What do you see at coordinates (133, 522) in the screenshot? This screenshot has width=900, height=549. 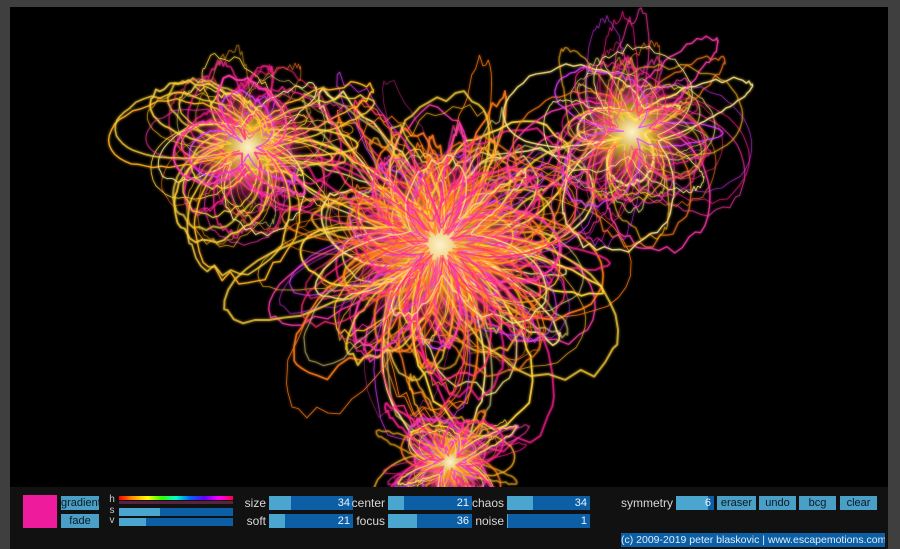 I see `value-fill` at bounding box center [133, 522].